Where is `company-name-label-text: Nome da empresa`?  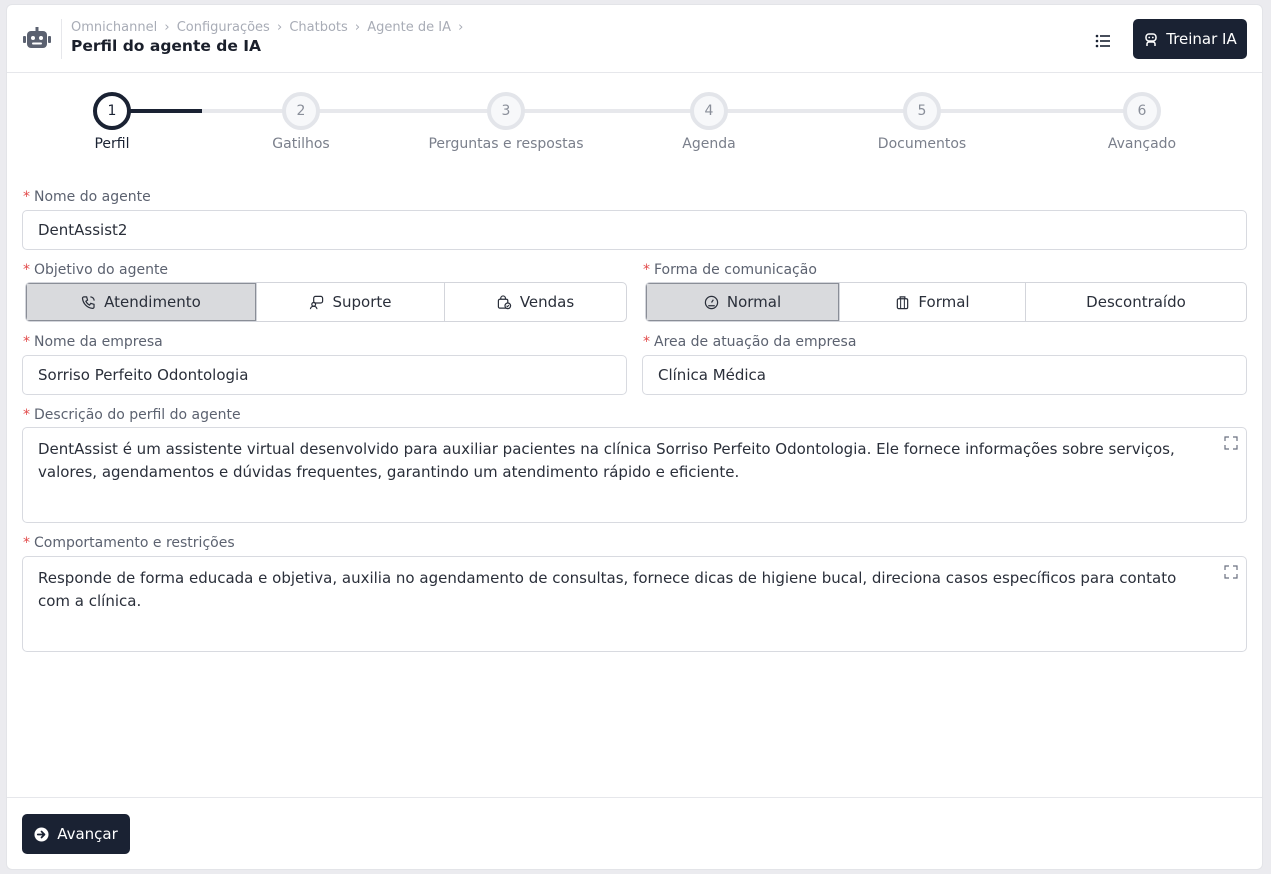
company-name-label-text: Nome da empresa is located at coordinates (98, 342).